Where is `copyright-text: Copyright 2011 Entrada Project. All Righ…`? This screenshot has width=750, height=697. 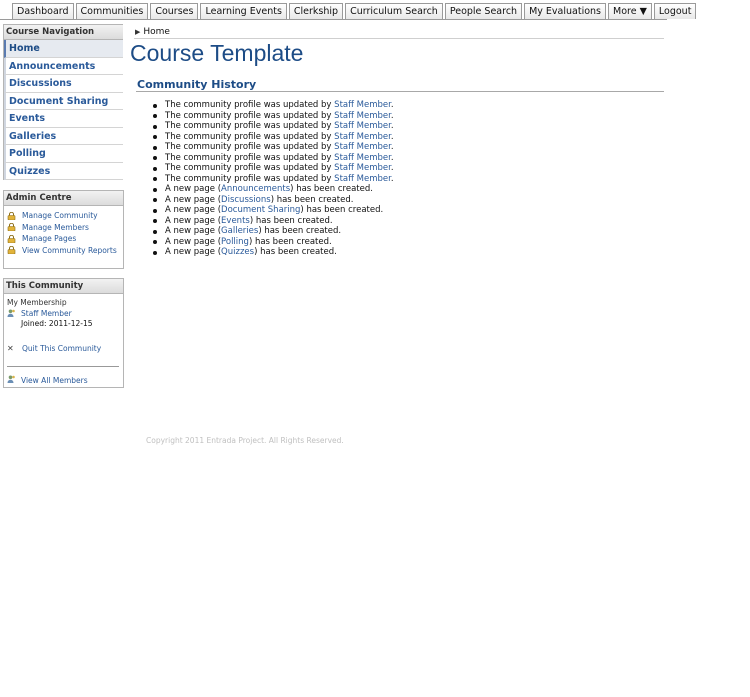 copyright-text: Copyright 2011 Entrada Project. All Righ… is located at coordinates (245, 440).